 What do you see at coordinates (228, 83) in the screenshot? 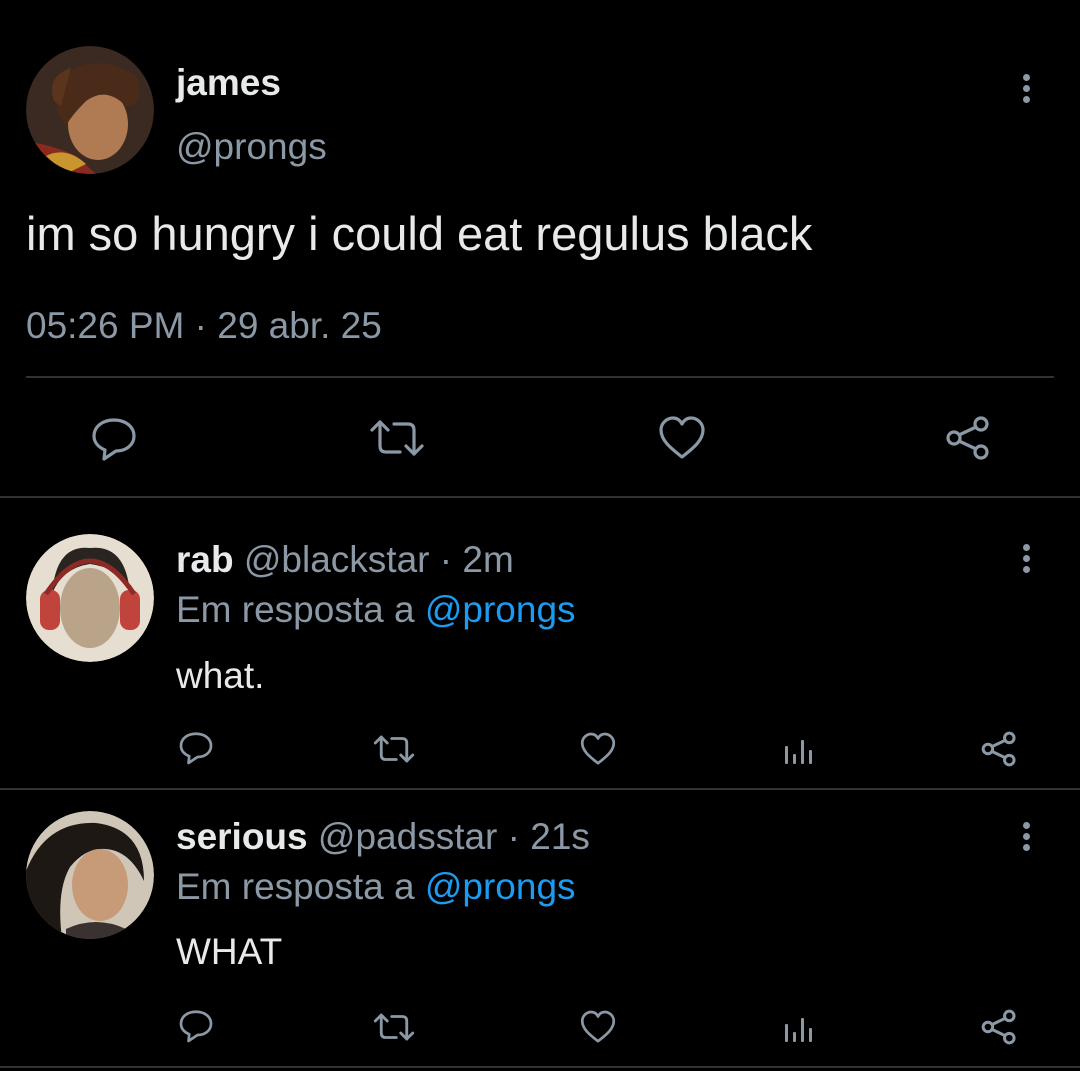
I see `display-name: james` at bounding box center [228, 83].